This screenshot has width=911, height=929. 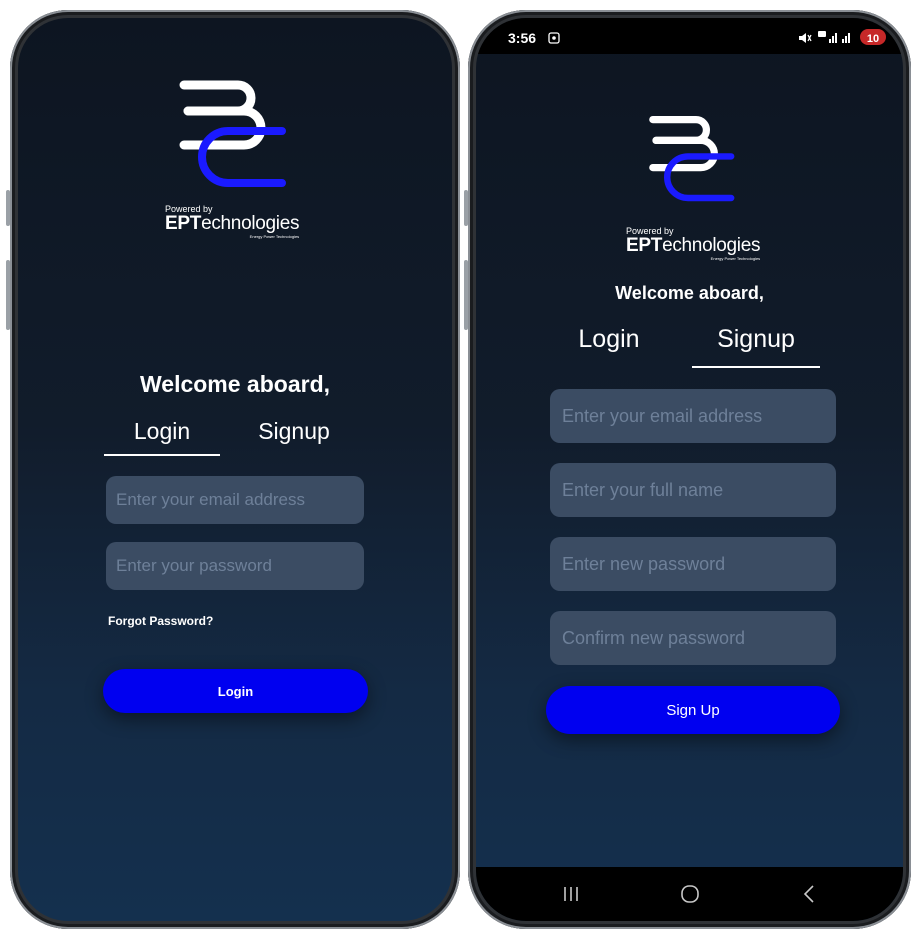 I want to click on brand-tagline-right: Energy Power Technologies, so click(x=735, y=258).